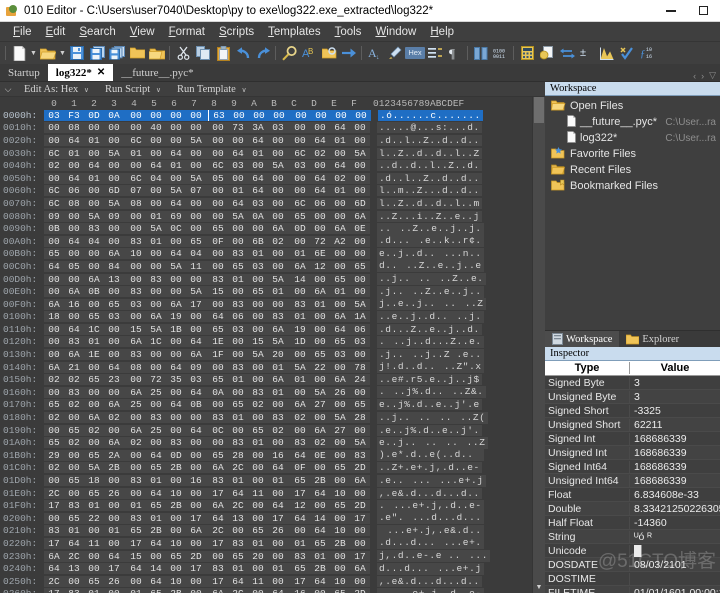 The width and height of the screenshot is (720, 593). What do you see at coordinates (207, 481) in the screenshot?
I see `hex-byte-group: 00 65 18 00 83 01 00 16 83 01 00 01 65 2B 00 6A` at bounding box center [207, 481].